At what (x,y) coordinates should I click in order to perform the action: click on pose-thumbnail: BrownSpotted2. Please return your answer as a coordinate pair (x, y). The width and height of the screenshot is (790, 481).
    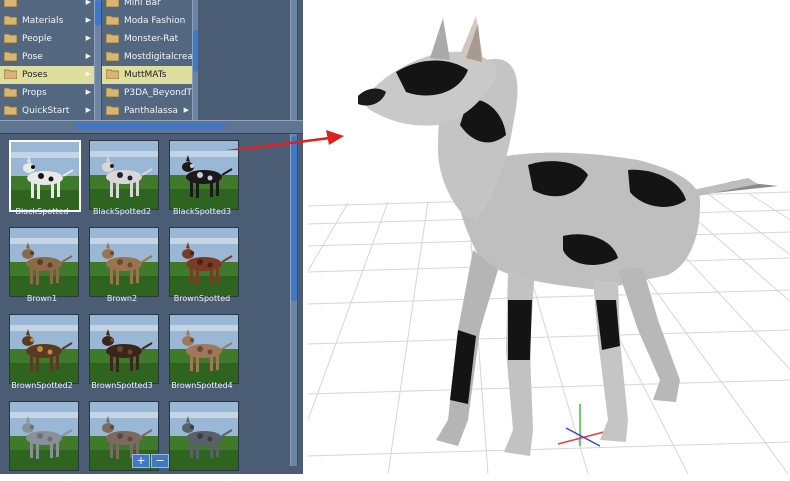
    Looking at the image, I should click on (42, 351).